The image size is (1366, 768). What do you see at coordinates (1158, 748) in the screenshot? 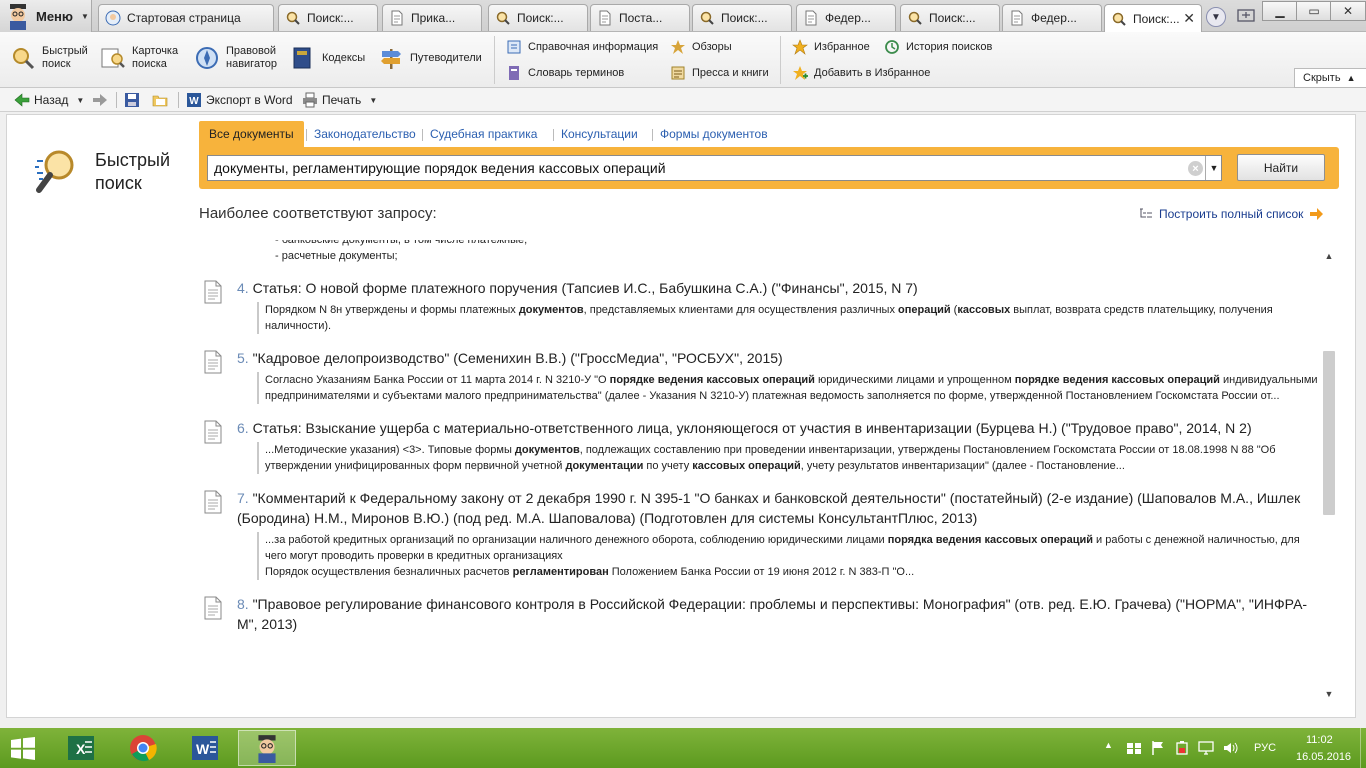
I see `flag-icon` at bounding box center [1158, 748].